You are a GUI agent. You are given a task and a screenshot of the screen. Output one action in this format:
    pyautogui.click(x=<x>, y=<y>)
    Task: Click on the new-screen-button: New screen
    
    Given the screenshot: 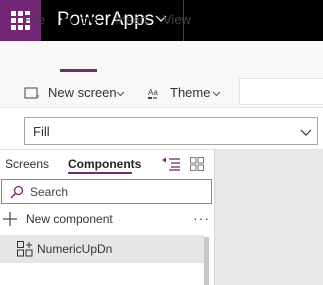 What is the action you would take?
    pyautogui.click(x=78, y=93)
    